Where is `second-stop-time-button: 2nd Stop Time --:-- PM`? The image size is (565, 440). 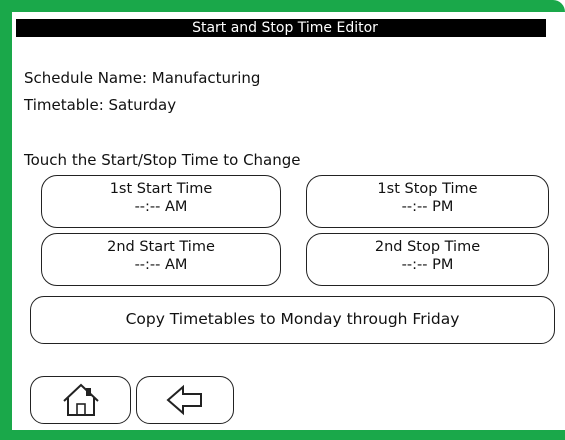
second-stop-time-button: 2nd Stop Time --:-- PM is located at coordinates (427, 259).